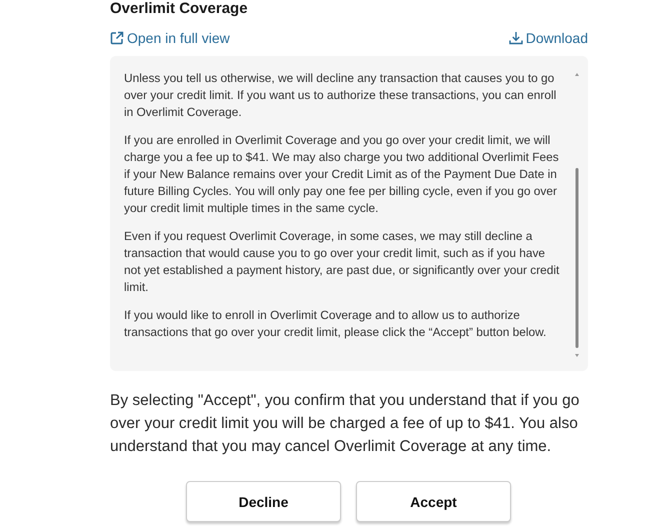 Image resolution: width=670 pixels, height=529 pixels. I want to click on terms-paragraph: Even if you request Overlimit Coverage, in some cases, we may still decline a transaction that would cause you to go over your credit limit, such as if you have not yet established a payment history, are past due, or significantly over your credit limit., so click(342, 262).